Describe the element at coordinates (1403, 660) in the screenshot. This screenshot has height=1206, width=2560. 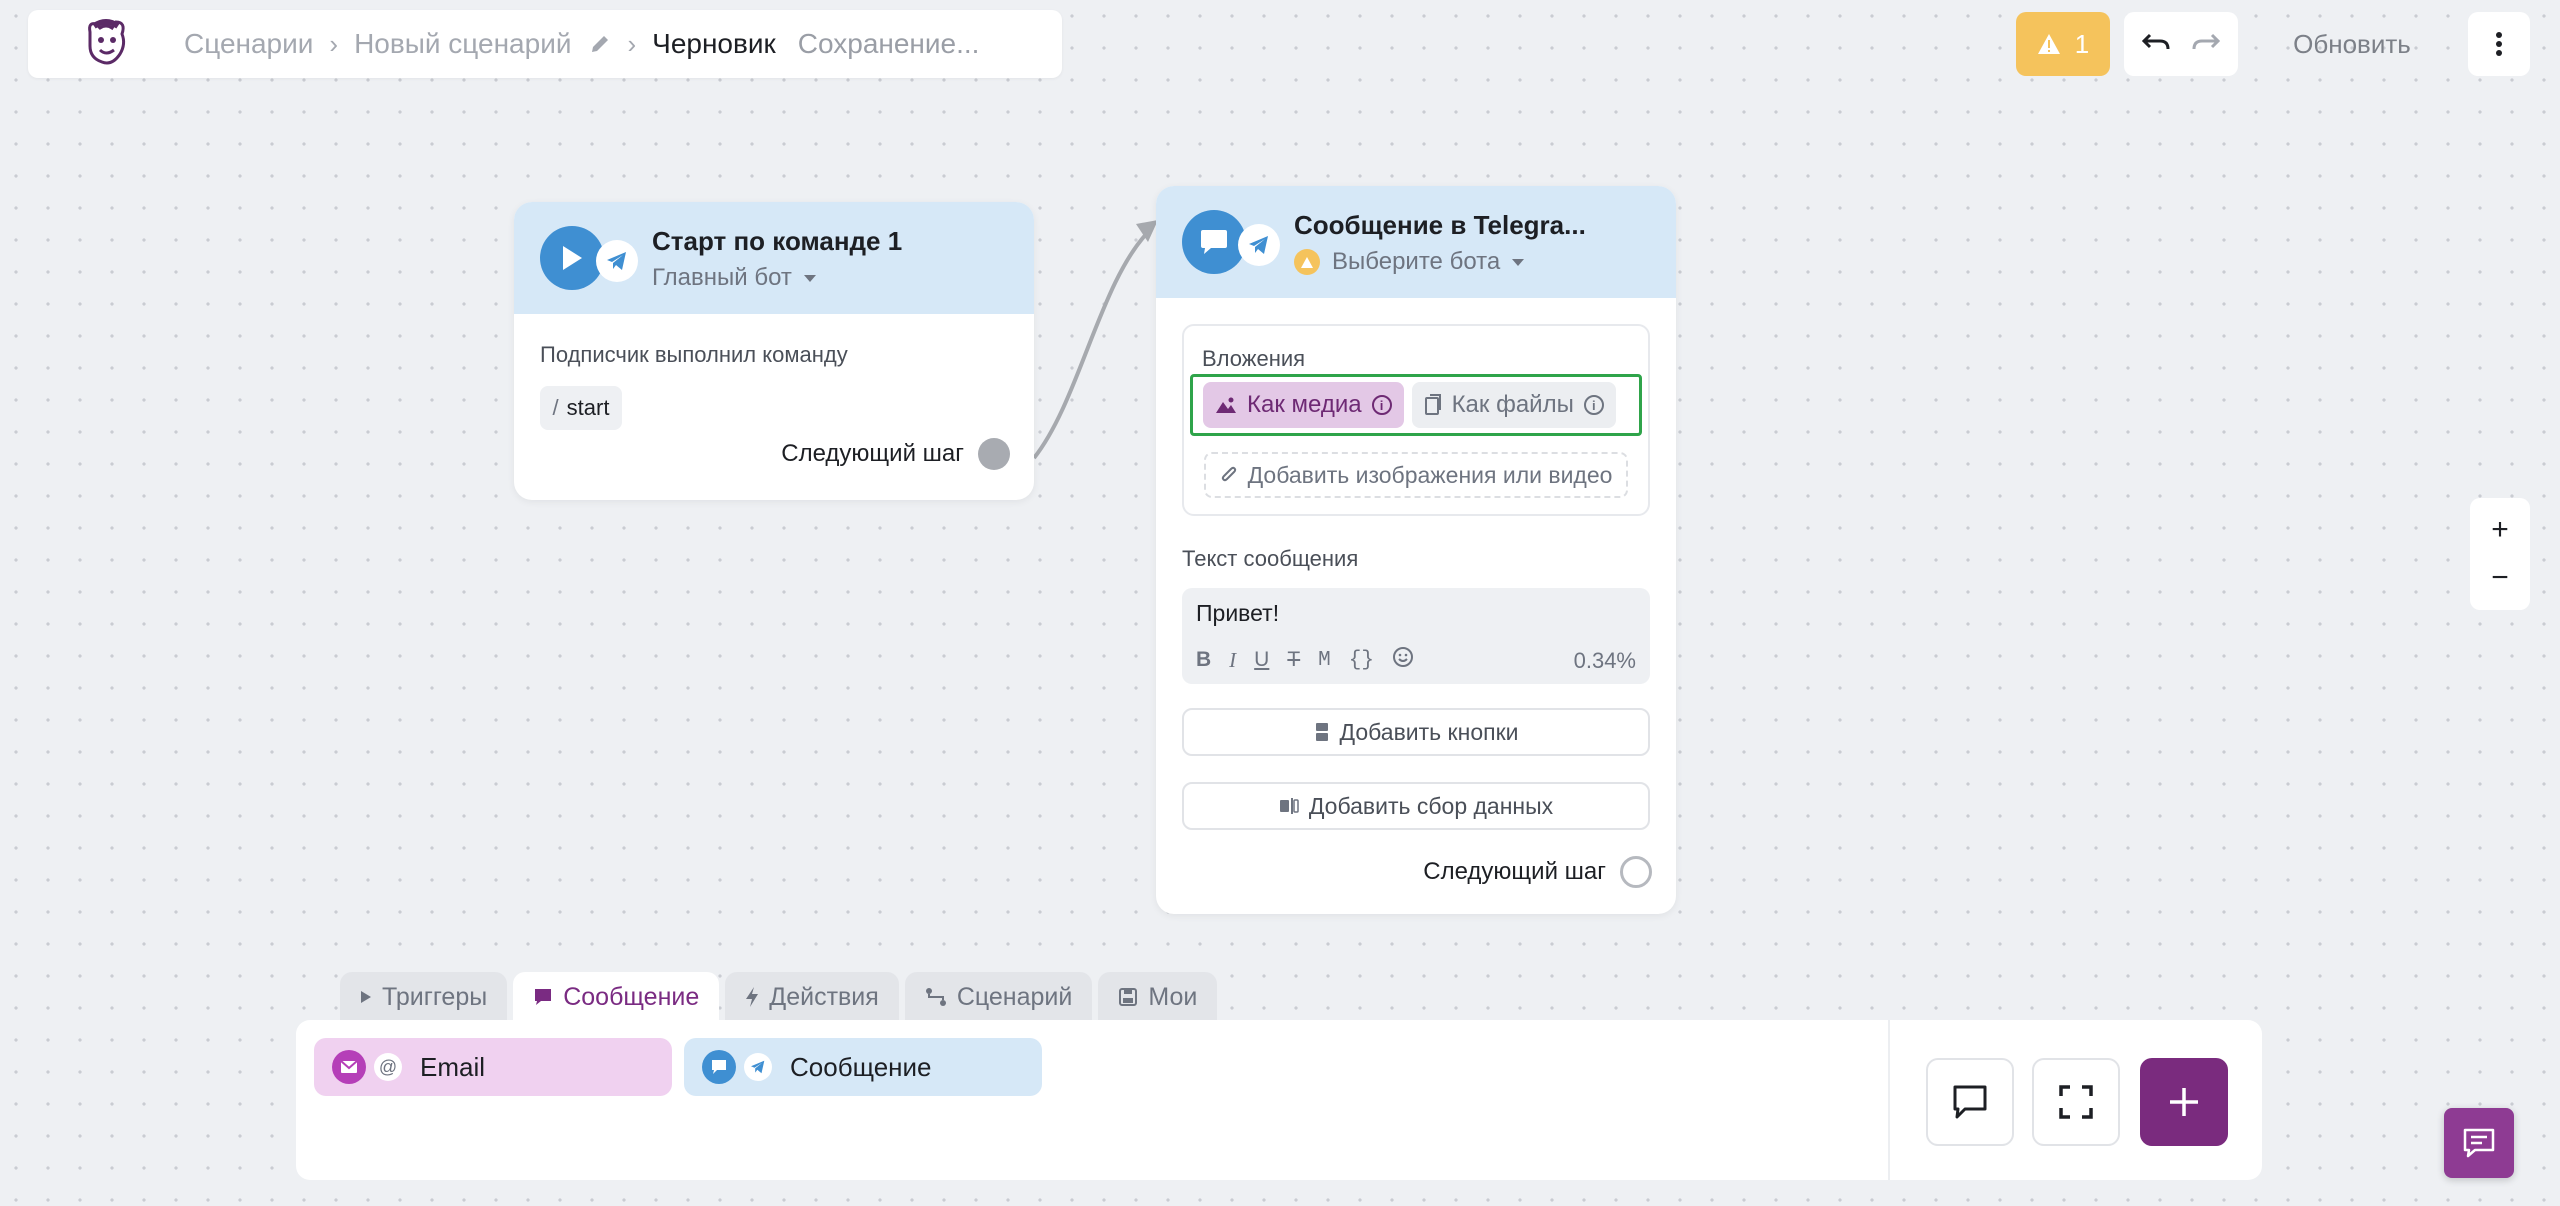
I see `emoji-icon` at that location.